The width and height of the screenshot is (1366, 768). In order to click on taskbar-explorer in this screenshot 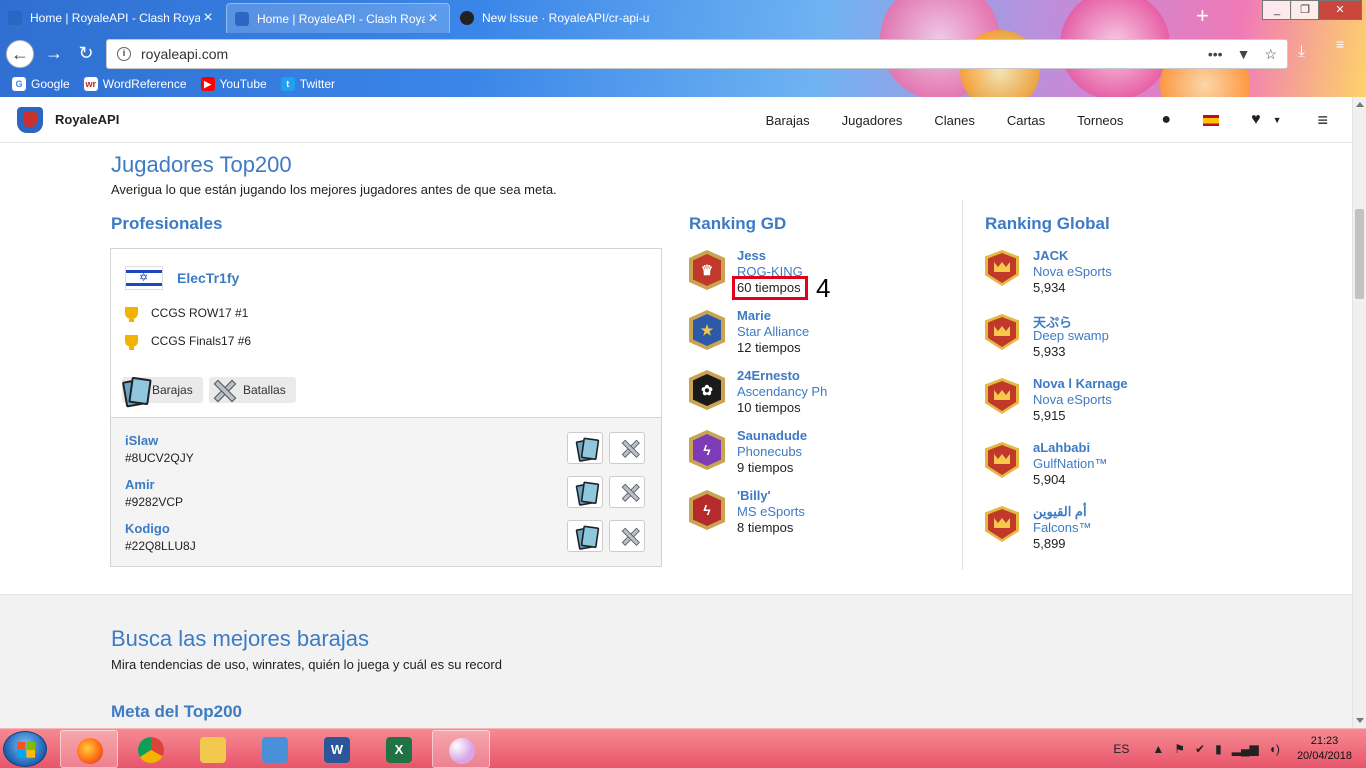, I will do `click(213, 749)`.